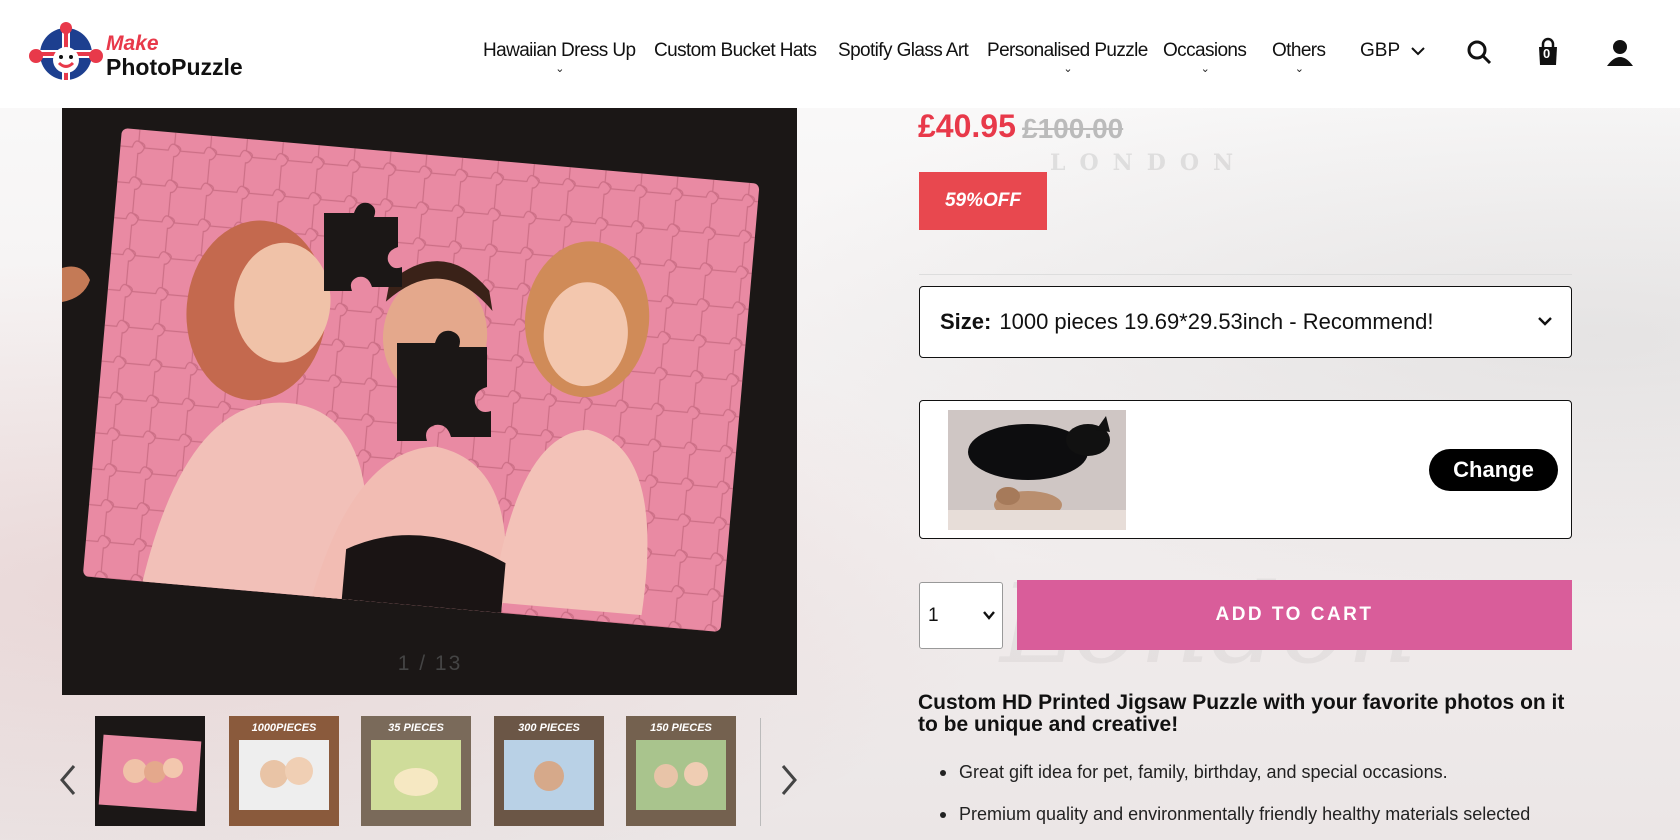 The width and height of the screenshot is (1680, 840). Describe the element at coordinates (174, 67) in the screenshot. I see `logo-text-photopuzzle: PhotoPuzzle` at that location.